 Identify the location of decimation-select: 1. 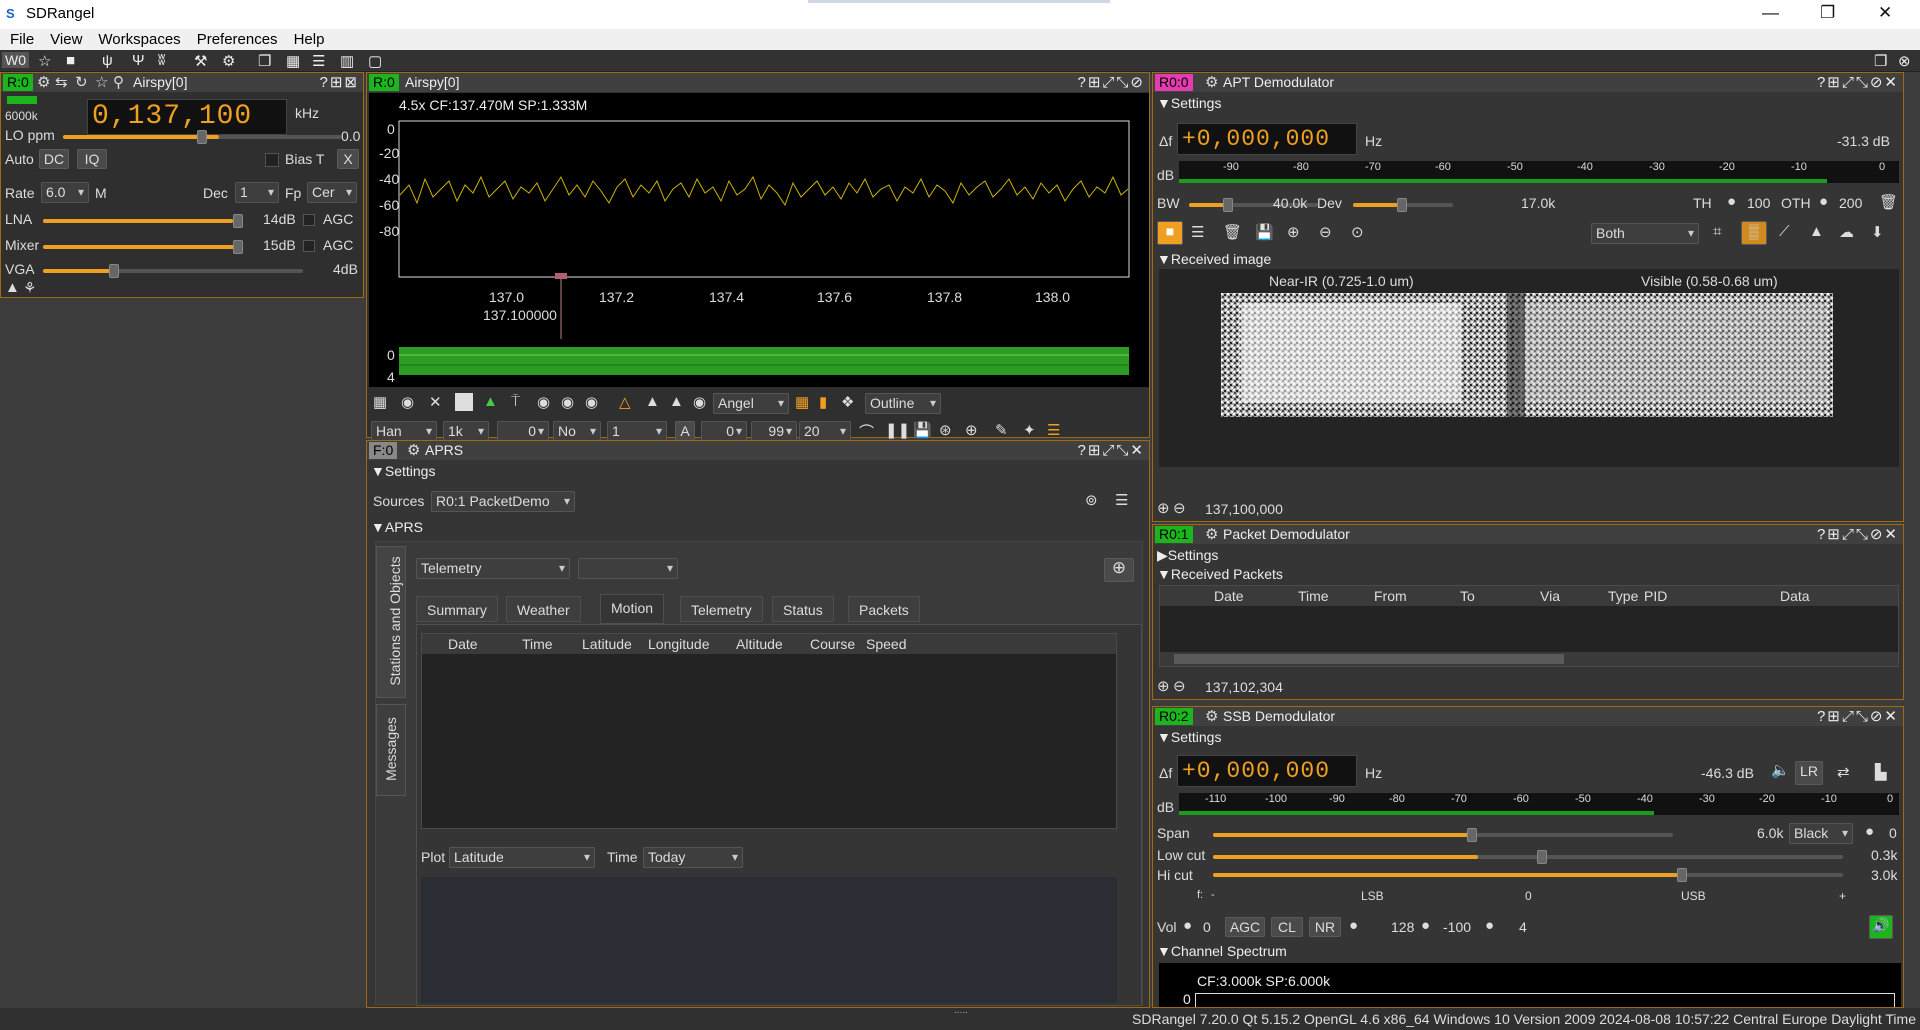
(257, 192).